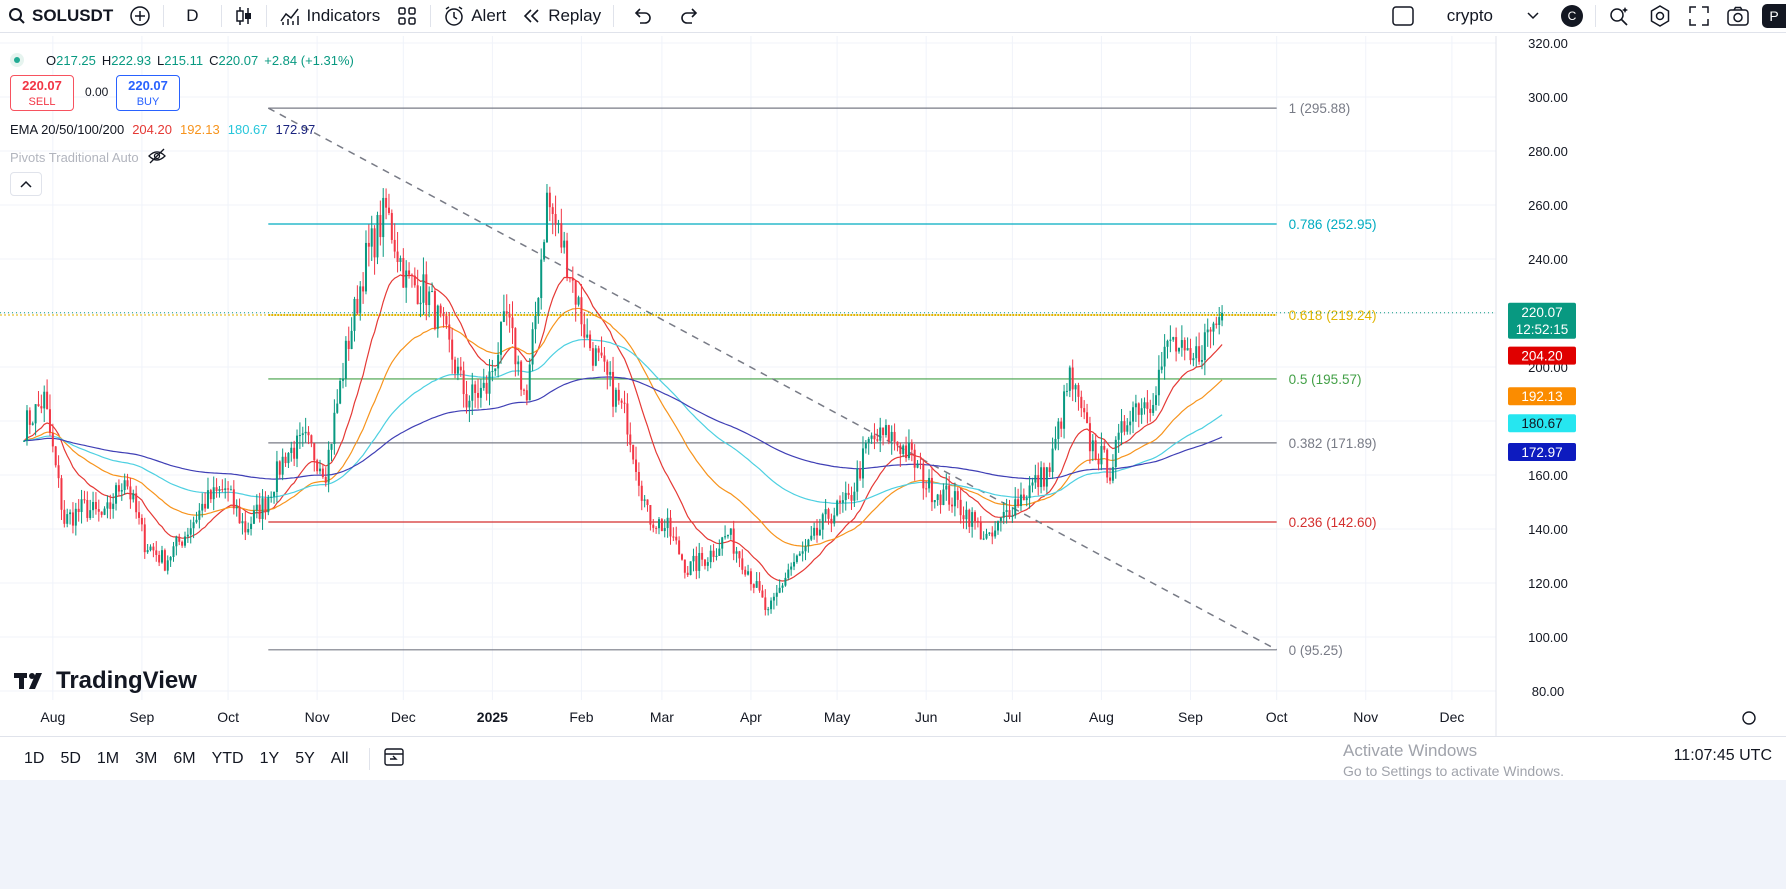 This screenshot has height=889, width=1786. Describe the element at coordinates (270, 759) in the screenshot. I see `range-1y: 1Y` at that location.